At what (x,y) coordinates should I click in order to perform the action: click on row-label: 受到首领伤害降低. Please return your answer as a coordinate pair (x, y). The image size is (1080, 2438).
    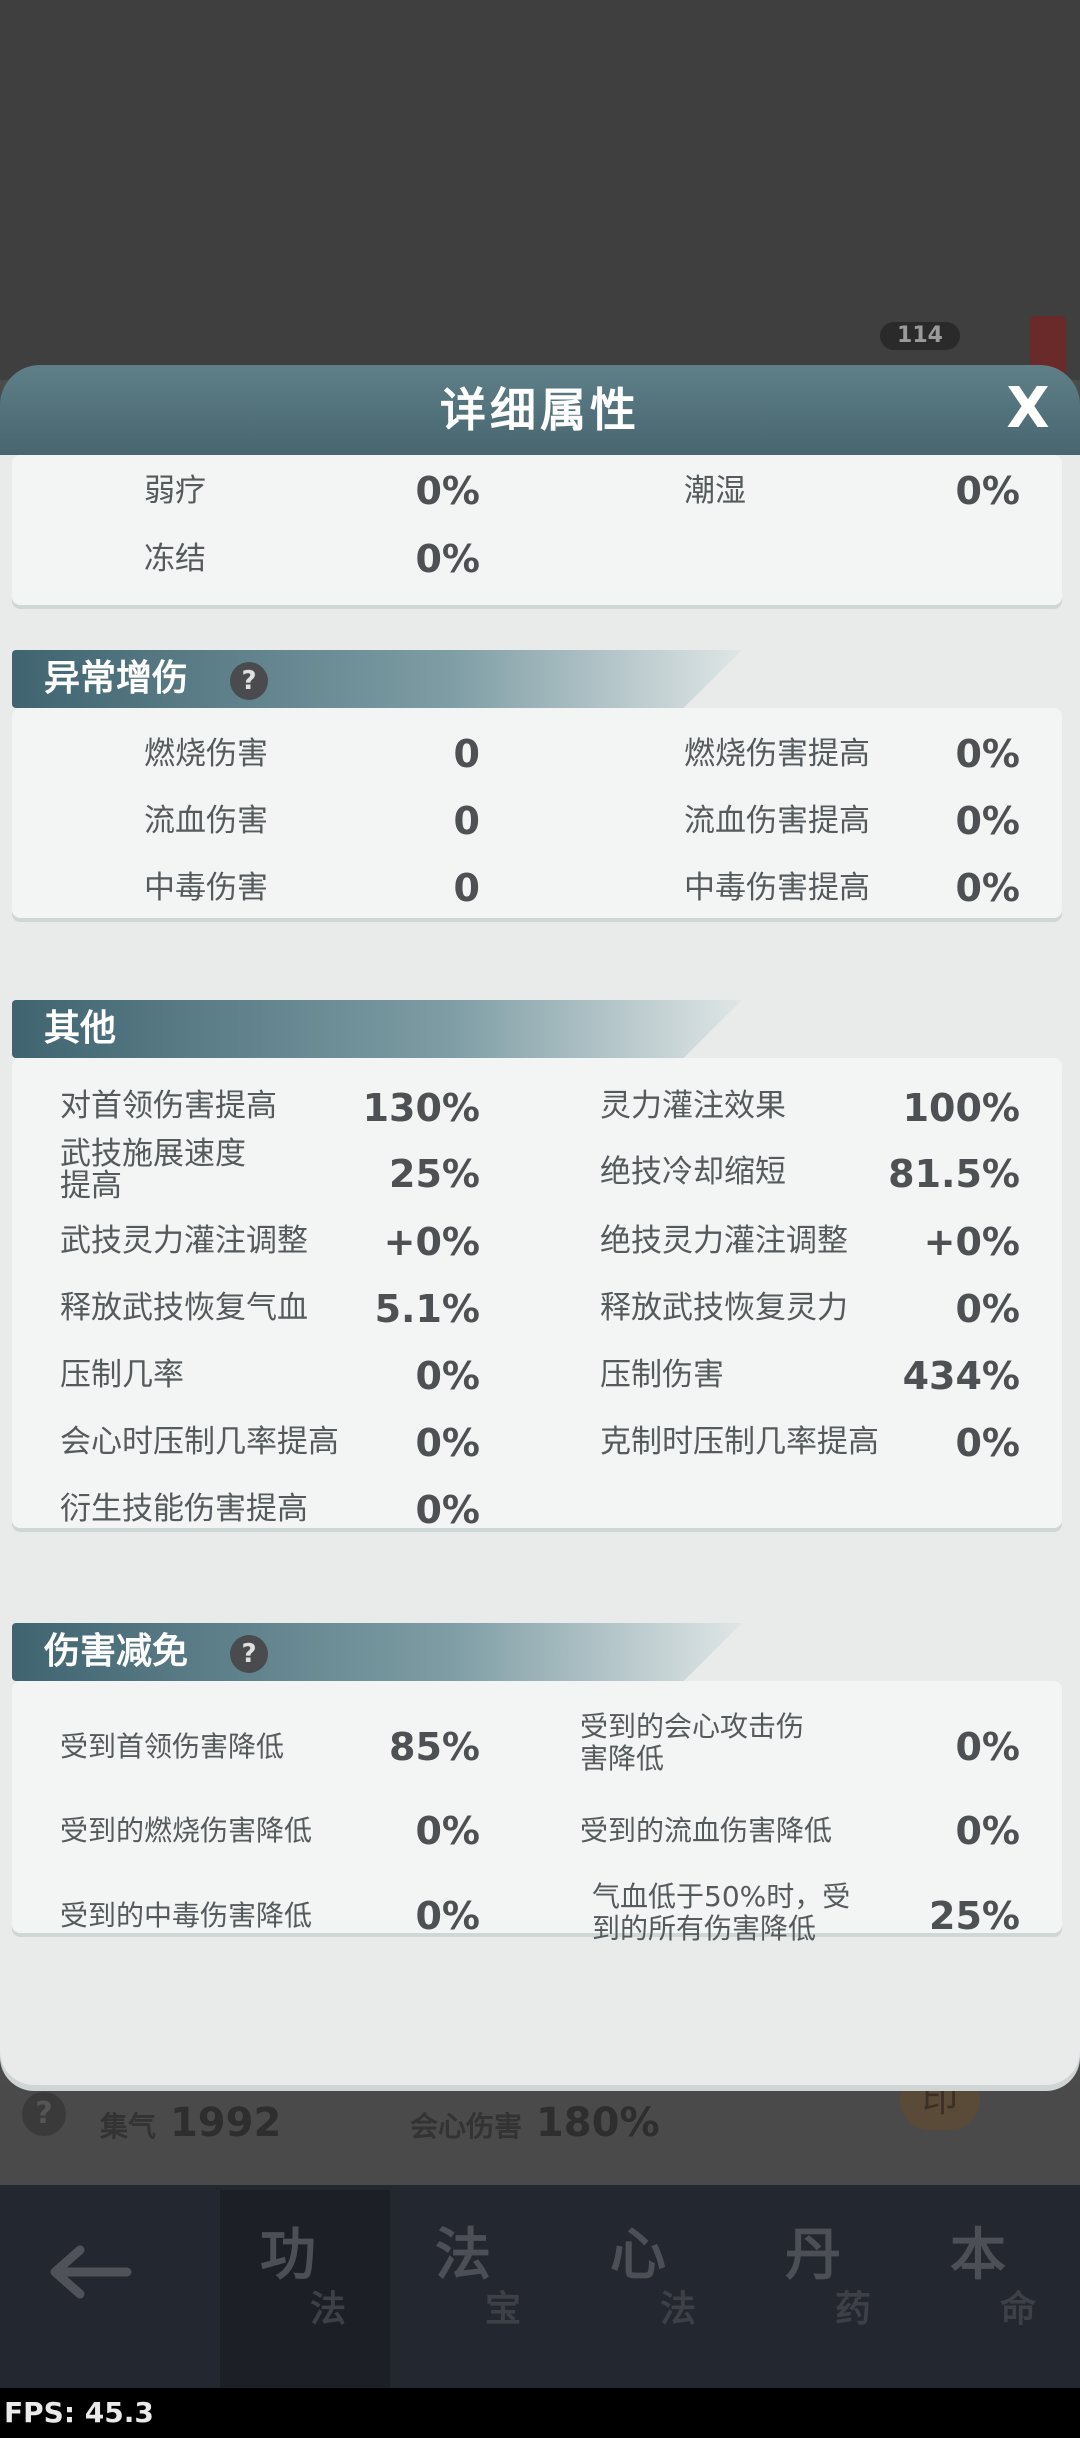
    Looking at the image, I should click on (172, 1746).